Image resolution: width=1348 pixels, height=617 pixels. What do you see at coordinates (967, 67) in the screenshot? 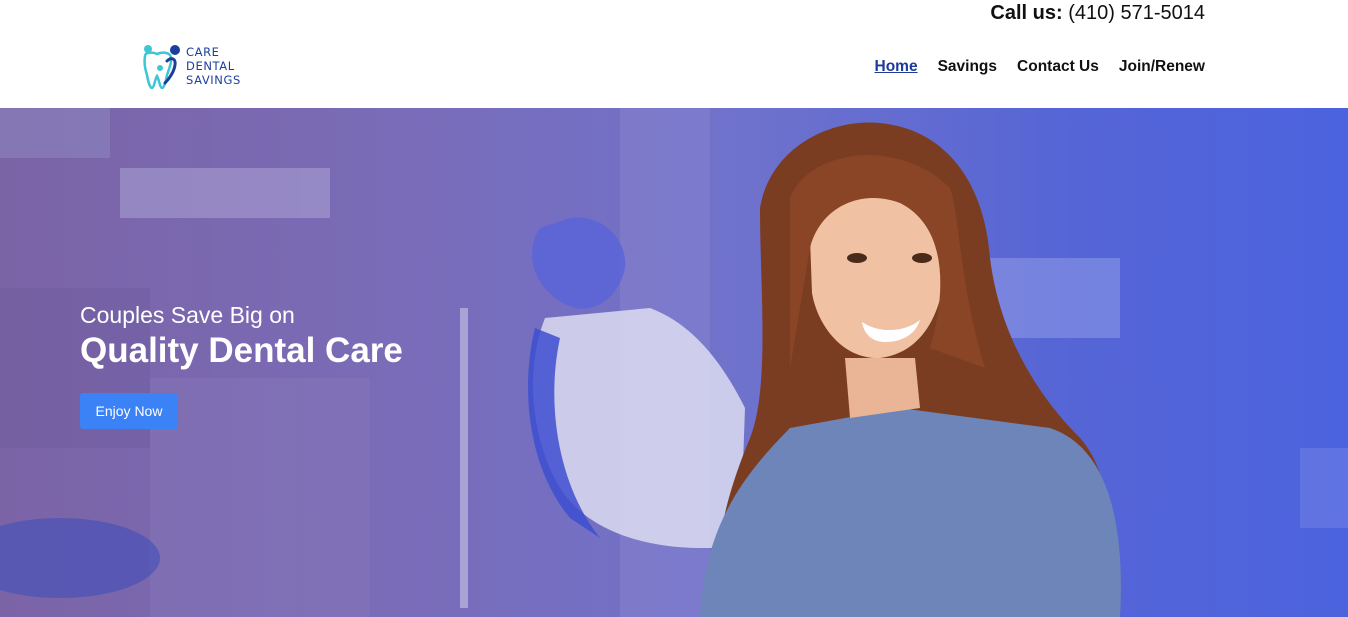
I see `nav-savings: Savings` at bounding box center [967, 67].